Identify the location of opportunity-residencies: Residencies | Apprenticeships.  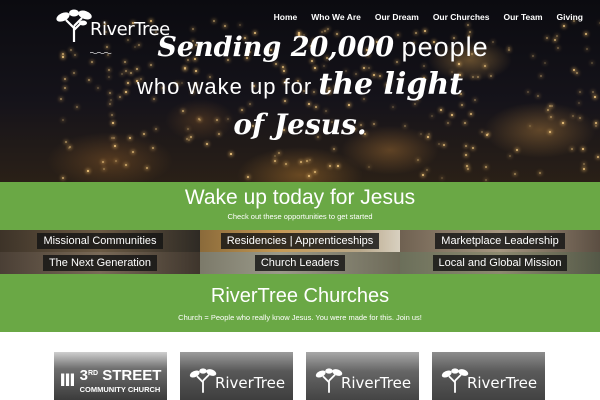
(300, 241).